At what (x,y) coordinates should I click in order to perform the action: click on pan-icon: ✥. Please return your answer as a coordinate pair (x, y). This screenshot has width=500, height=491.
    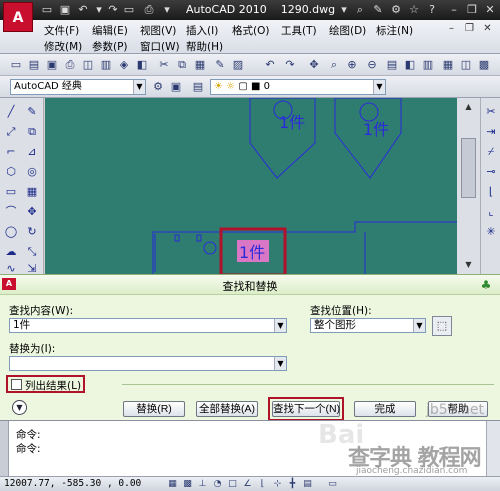
    Looking at the image, I should click on (314, 65).